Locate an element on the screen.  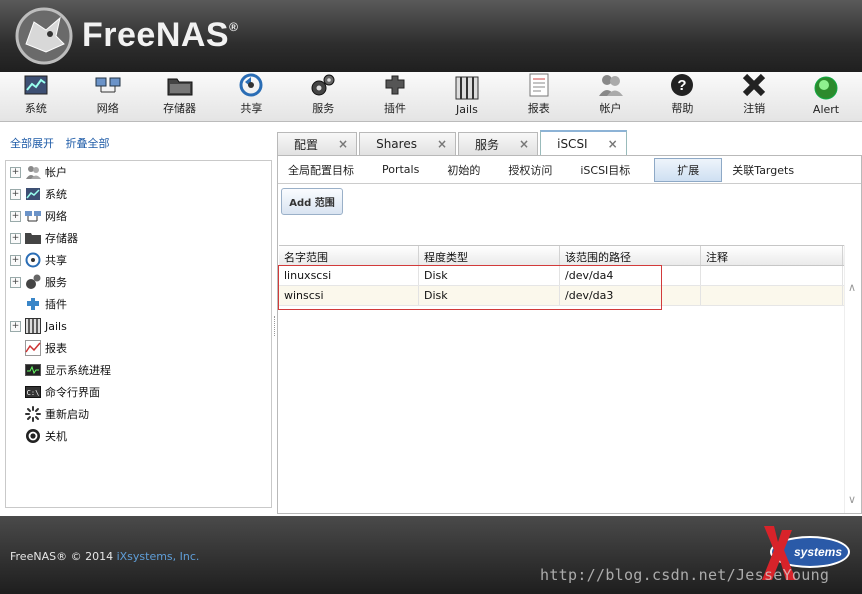
cell-extent-type: Disk is located at coordinates (489, 275).